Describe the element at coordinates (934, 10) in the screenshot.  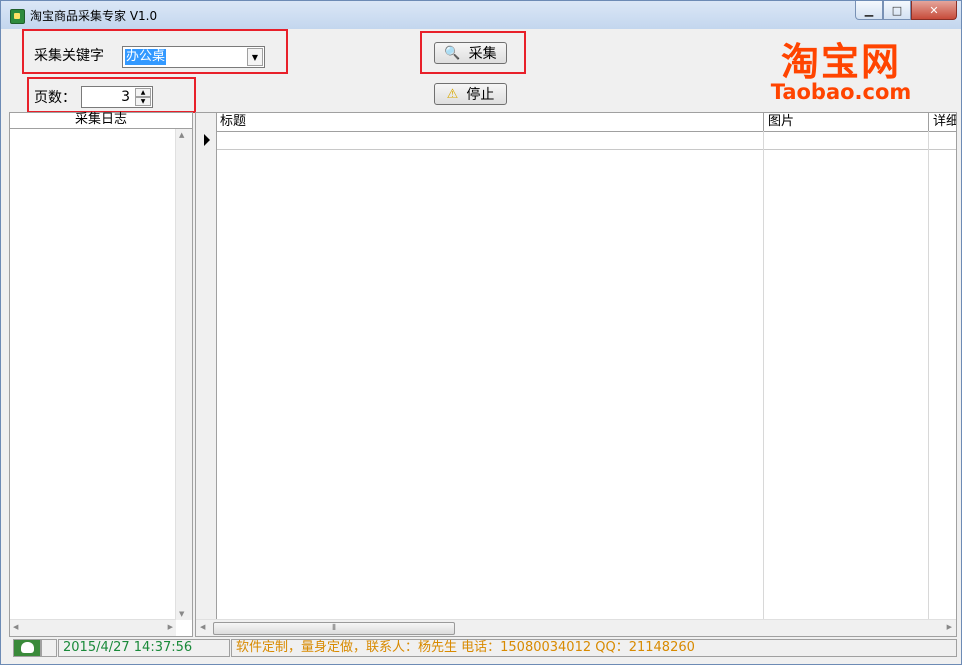
I see `close-button: ✕` at that location.